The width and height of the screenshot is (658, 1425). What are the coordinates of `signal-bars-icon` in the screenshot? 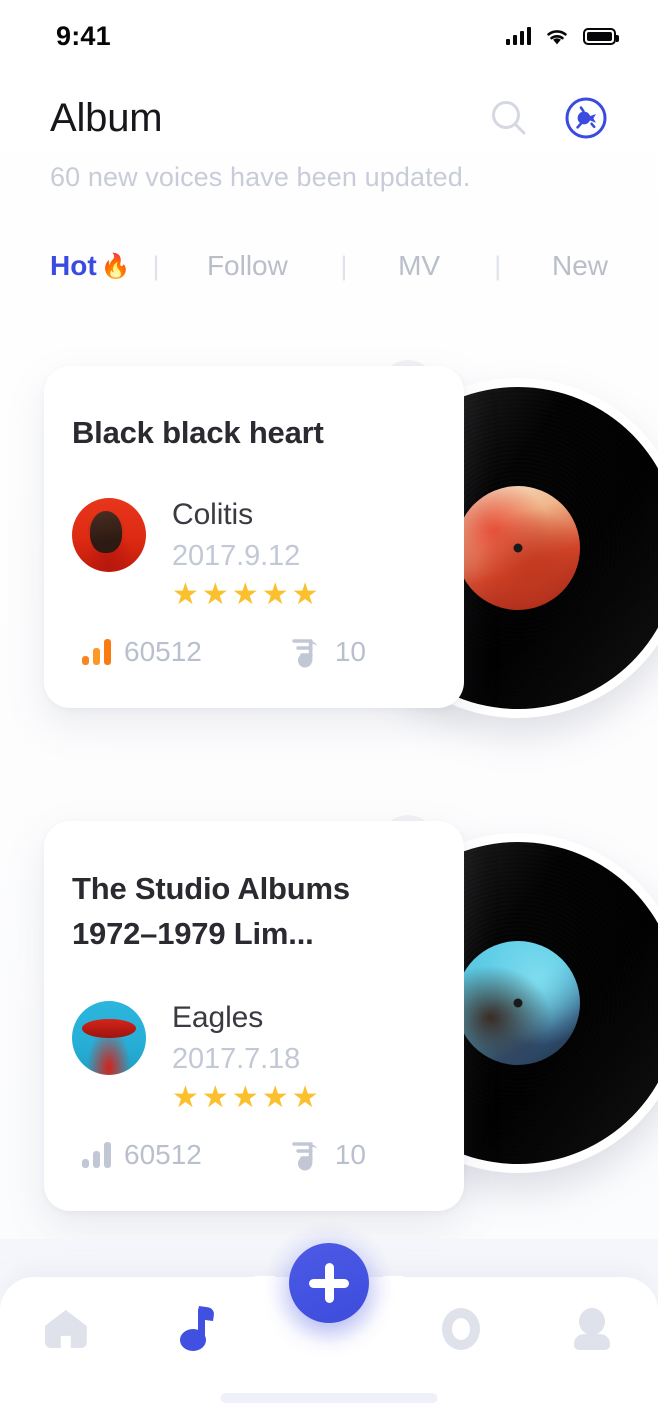 It's located at (518, 36).